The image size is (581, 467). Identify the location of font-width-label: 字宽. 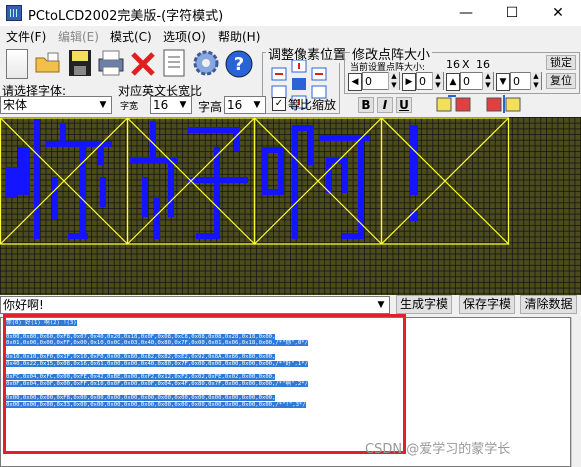
(129, 107).